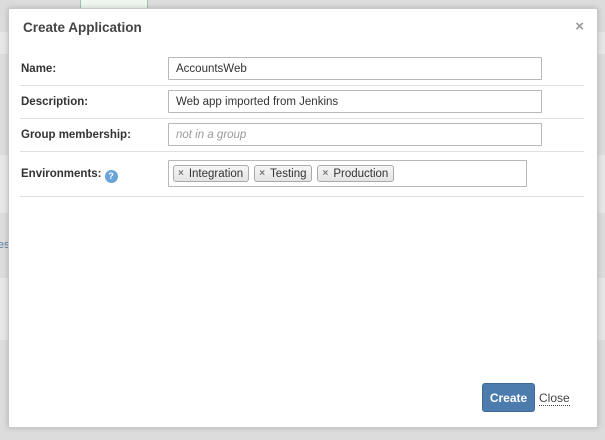  Describe the element at coordinates (355, 101) in the screenshot. I see `description-input` at that location.